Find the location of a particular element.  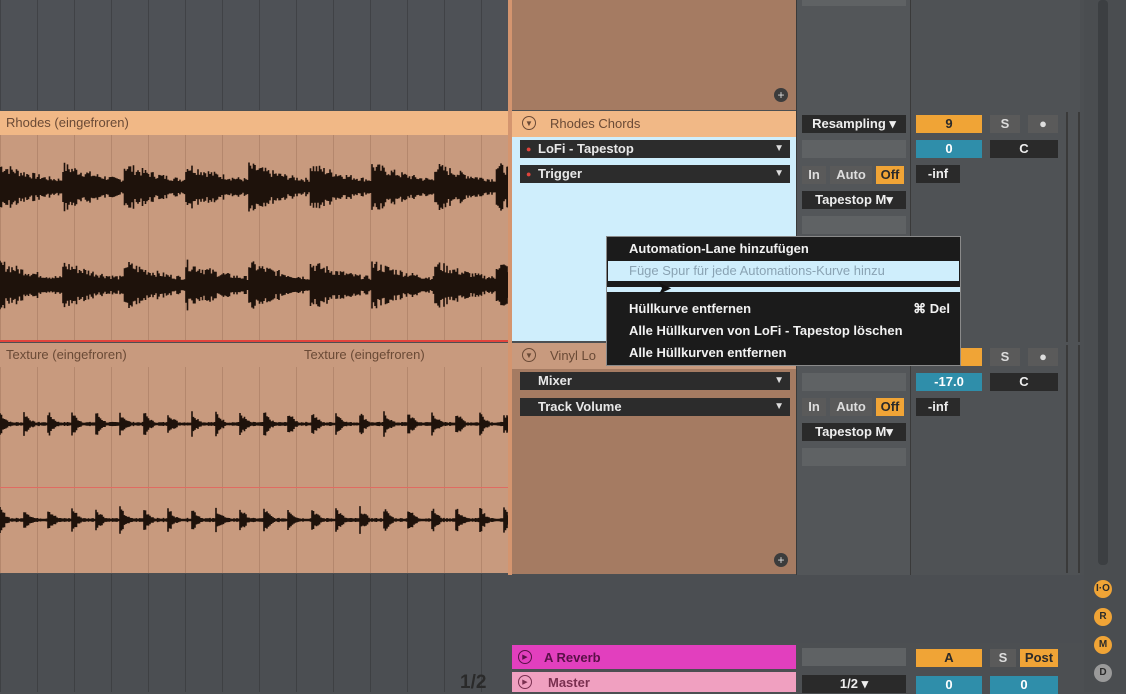

track-number: 9 is located at coordinates (949, 124).